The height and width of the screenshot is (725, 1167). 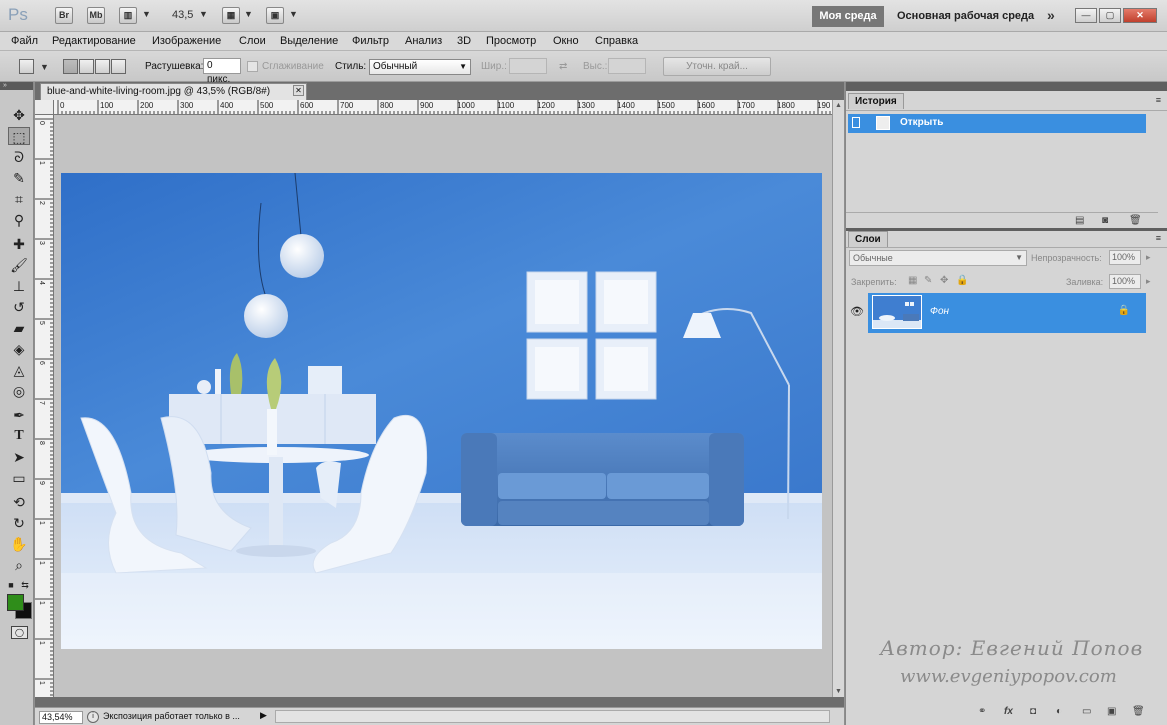 What do you see at coordinates (1086, 15) in the screenshot?
I see `minimize-button: —` at bounding box center [1086, 15].